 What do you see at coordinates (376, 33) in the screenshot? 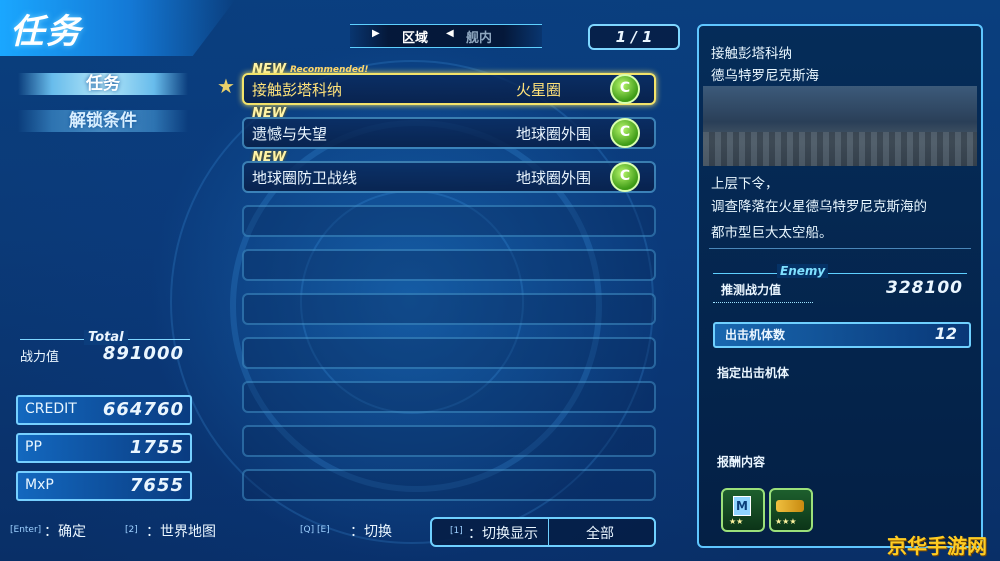
I see `arrow-right-icon: ▶` at bounding box center [376, 33].